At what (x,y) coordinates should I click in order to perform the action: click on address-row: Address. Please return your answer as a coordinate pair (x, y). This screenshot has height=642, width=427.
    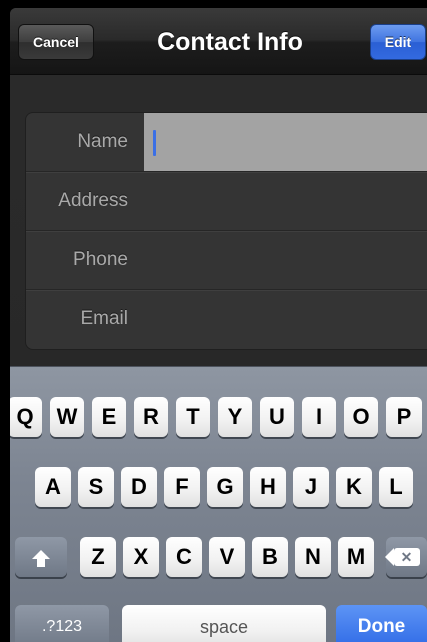
    Looking at the image, I should click on (226, 201).